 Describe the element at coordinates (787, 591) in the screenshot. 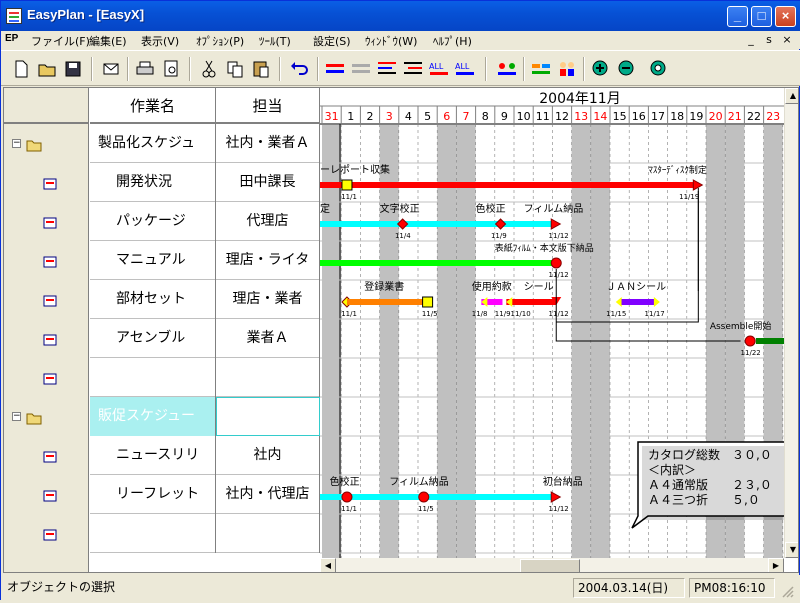

I see `resize-grip-icon` at that location.